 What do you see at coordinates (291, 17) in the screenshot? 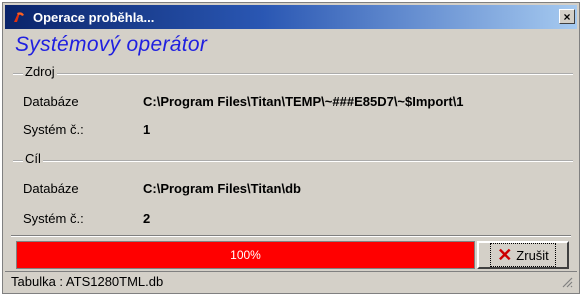
I see `title-bar: Operace proběhla... ×` at bounding box center [291, 17].